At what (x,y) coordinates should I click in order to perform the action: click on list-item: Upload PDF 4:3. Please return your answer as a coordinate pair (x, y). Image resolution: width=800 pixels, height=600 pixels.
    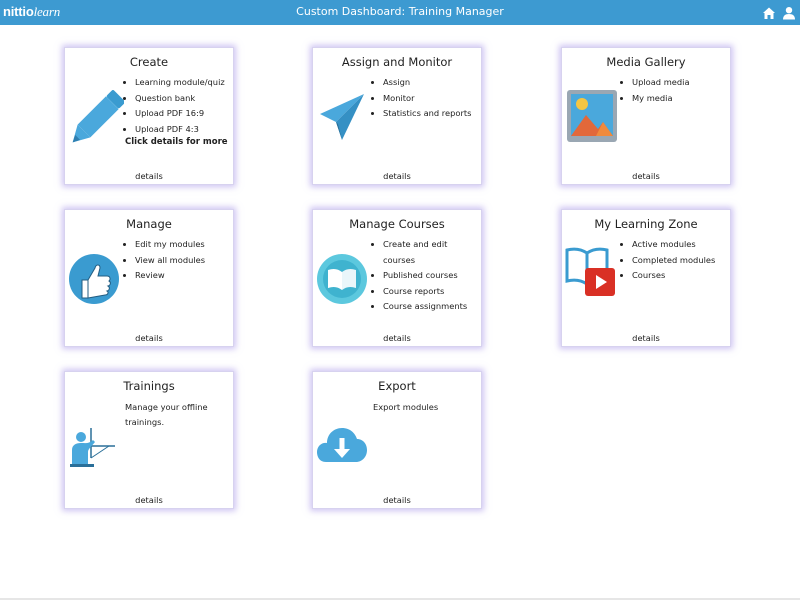
    Looking at the image, I should click on (182, 130).